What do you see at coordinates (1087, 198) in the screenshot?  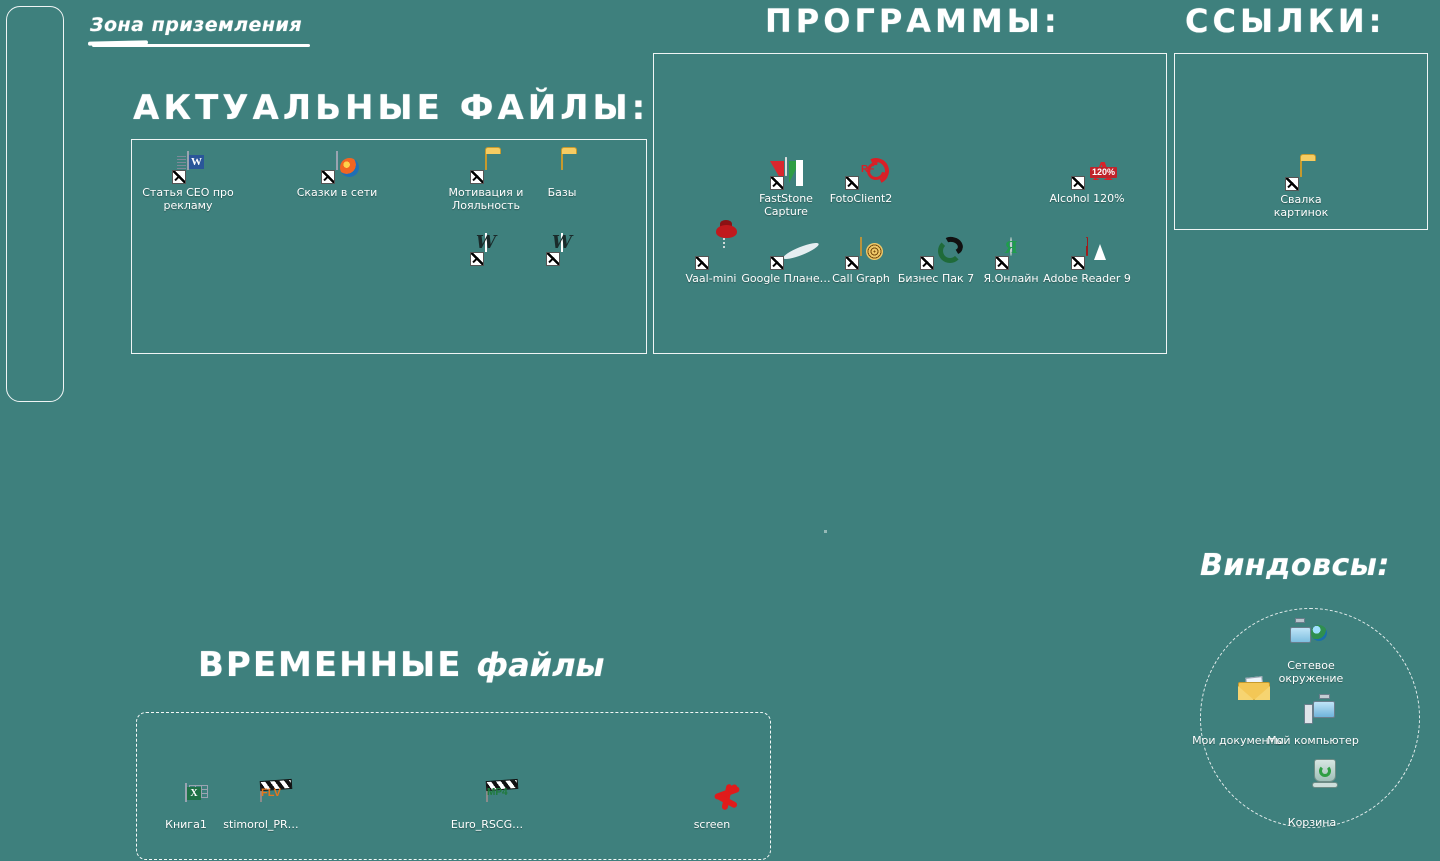 I see `desktop-icon-label: Alcohol 120%` at bounding box center [1087, 198].